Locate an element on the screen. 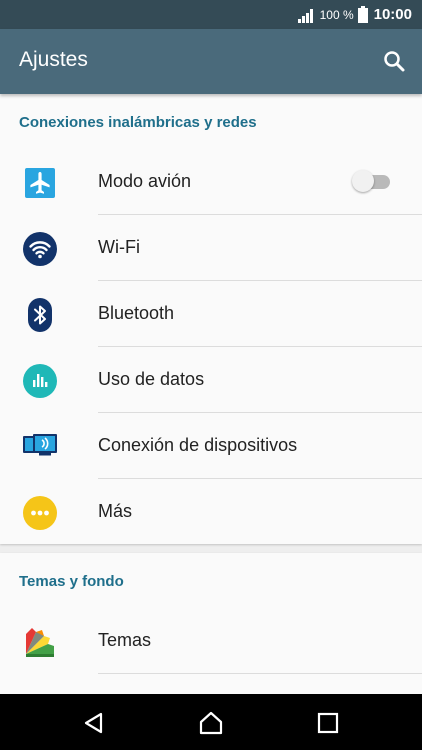 The image size is (422, 750). more-icon is located at coordinates (40, 513).